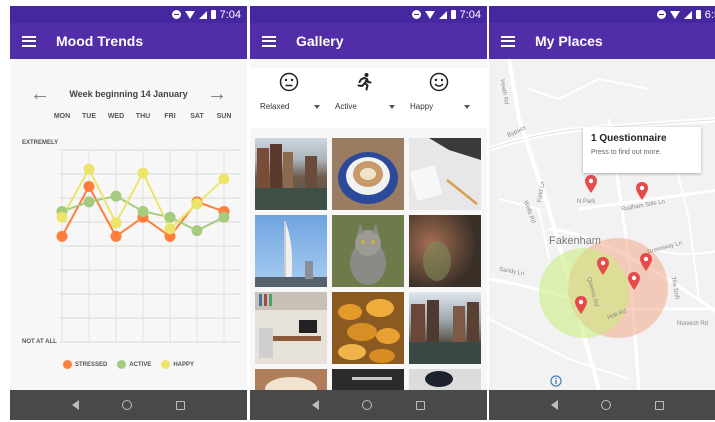 Image resolution: width=715 pixels, height=422 pixels. I want to click on map-label-fakenham: Fakenham, so click(575, 241).